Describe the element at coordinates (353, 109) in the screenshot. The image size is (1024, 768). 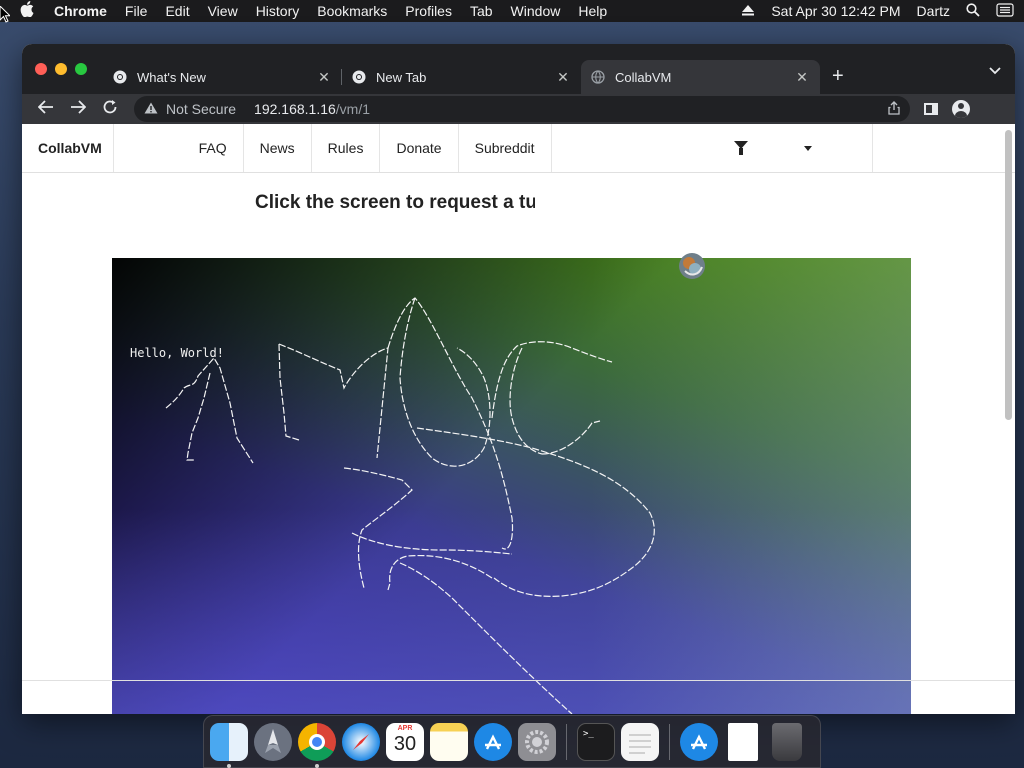
I see `url-path: /vm/1` at that location.